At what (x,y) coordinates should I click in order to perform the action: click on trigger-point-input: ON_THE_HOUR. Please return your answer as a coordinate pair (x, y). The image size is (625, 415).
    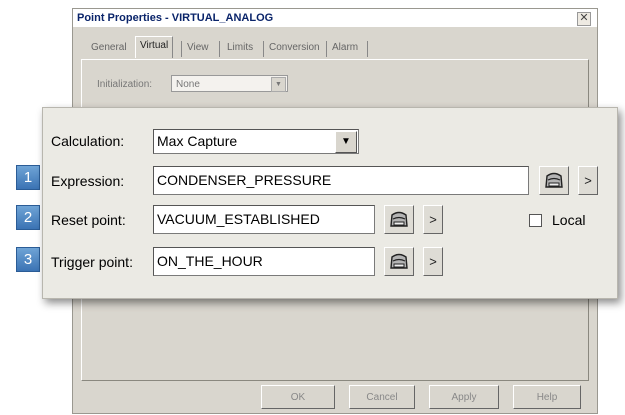
    Looking at the image, I should click on (264, 261).